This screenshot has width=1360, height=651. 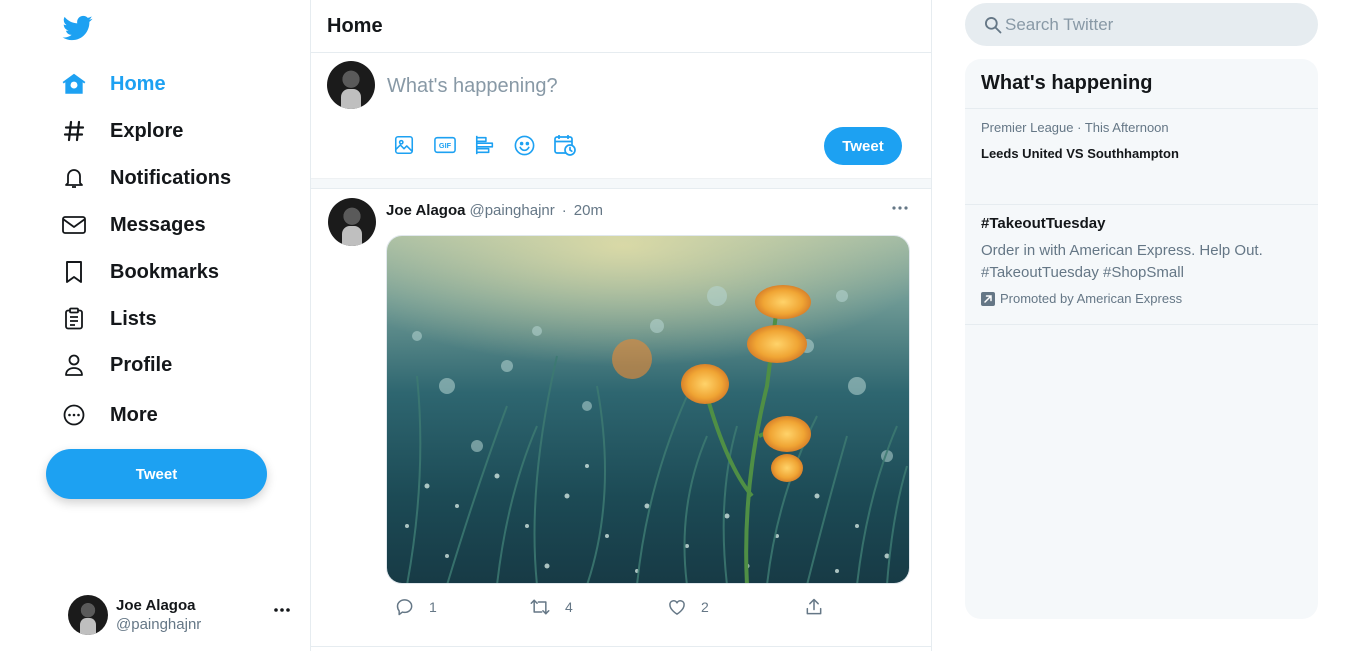 I want to click on trend-hashtag: #TakeoutTuesday, so click(x=1043, y=223).